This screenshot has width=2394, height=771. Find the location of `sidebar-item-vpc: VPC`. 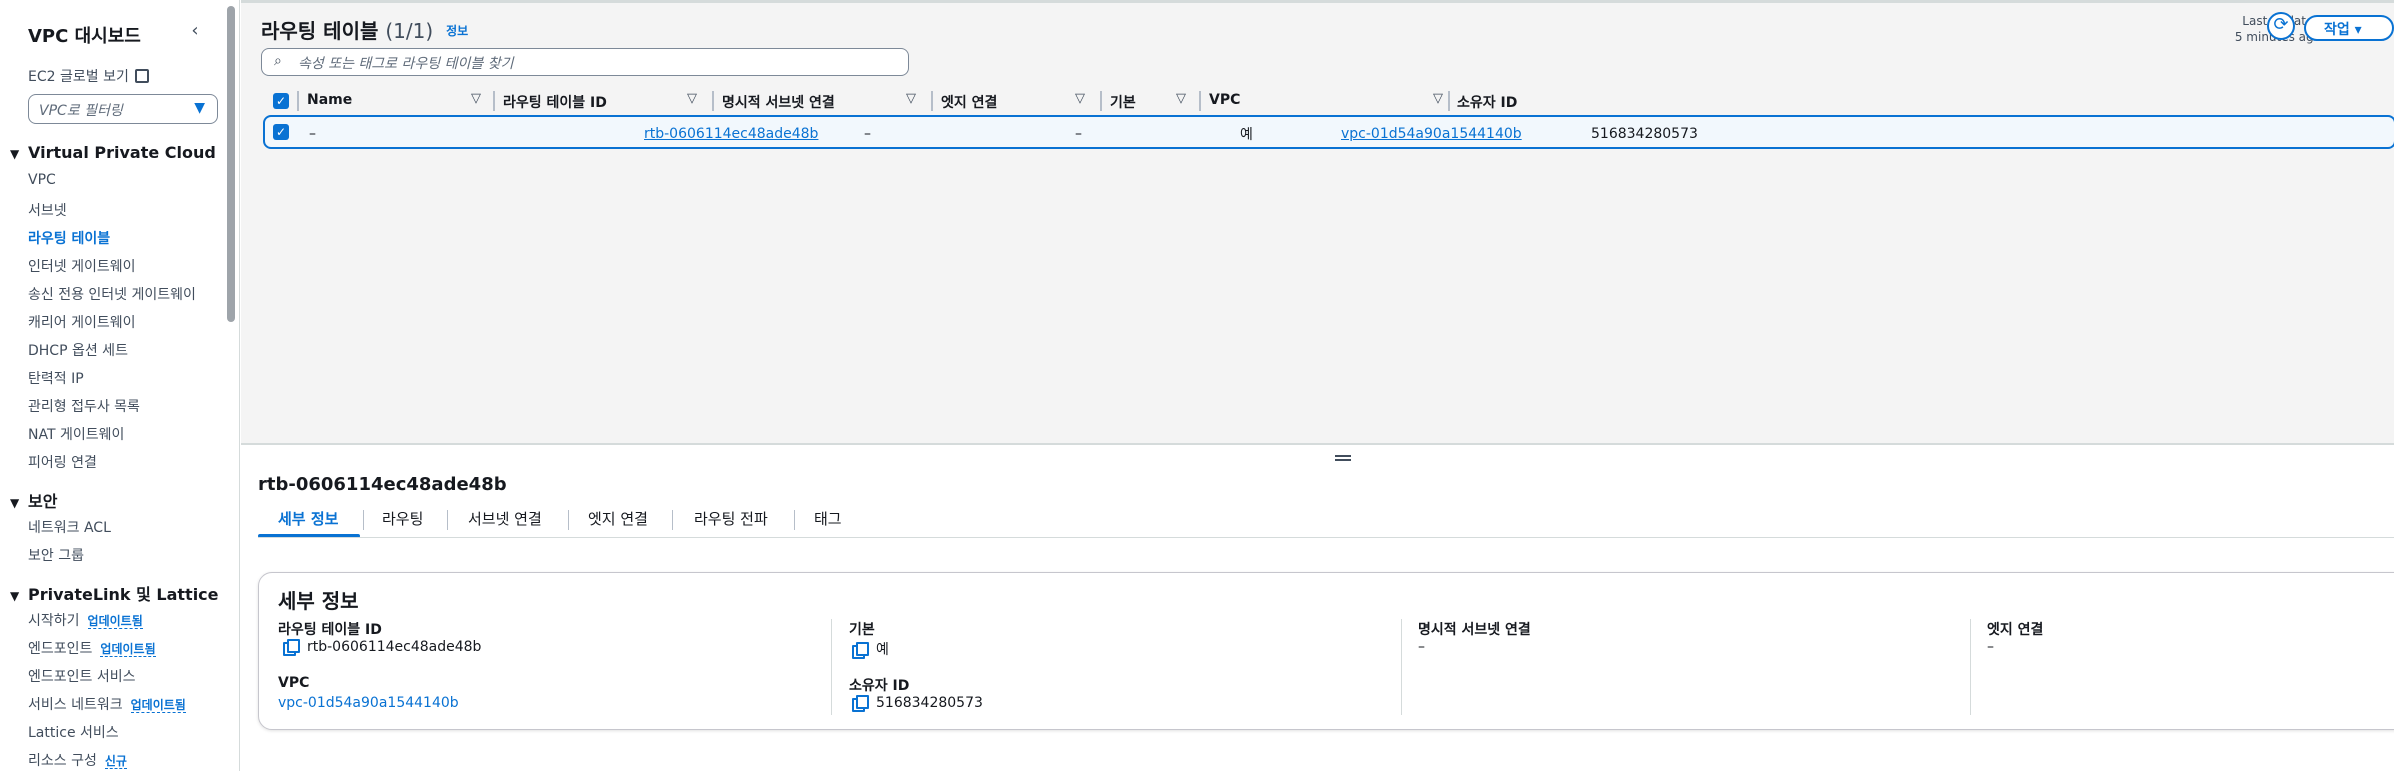

sidebar-item-vpc: VPC is located at coordinates (42, 180).